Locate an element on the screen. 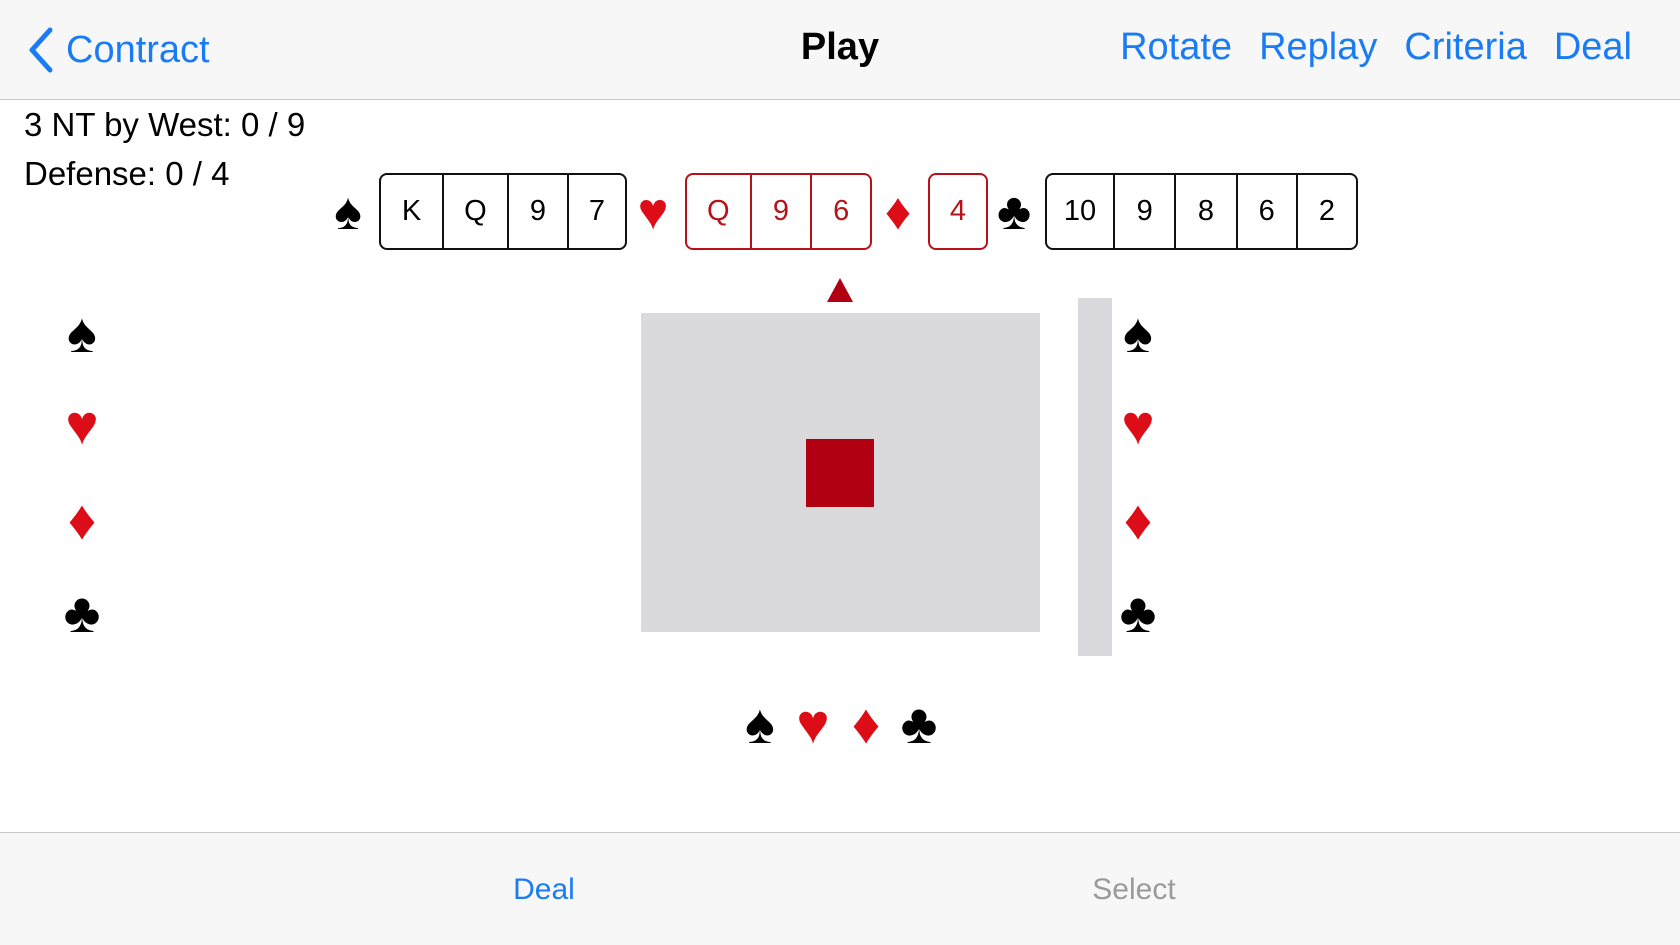 This screenshot has width=1680, height=945. back-button-label: Contract is located at coordinates (138, 49).